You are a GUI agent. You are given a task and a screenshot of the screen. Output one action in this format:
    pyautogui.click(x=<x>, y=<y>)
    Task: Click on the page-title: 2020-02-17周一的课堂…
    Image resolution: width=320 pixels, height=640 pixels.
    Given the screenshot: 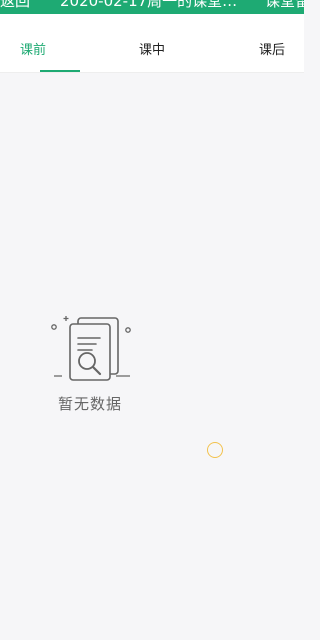 What is the action you would take?
    pyautogui.click(x=149, y=5)
    